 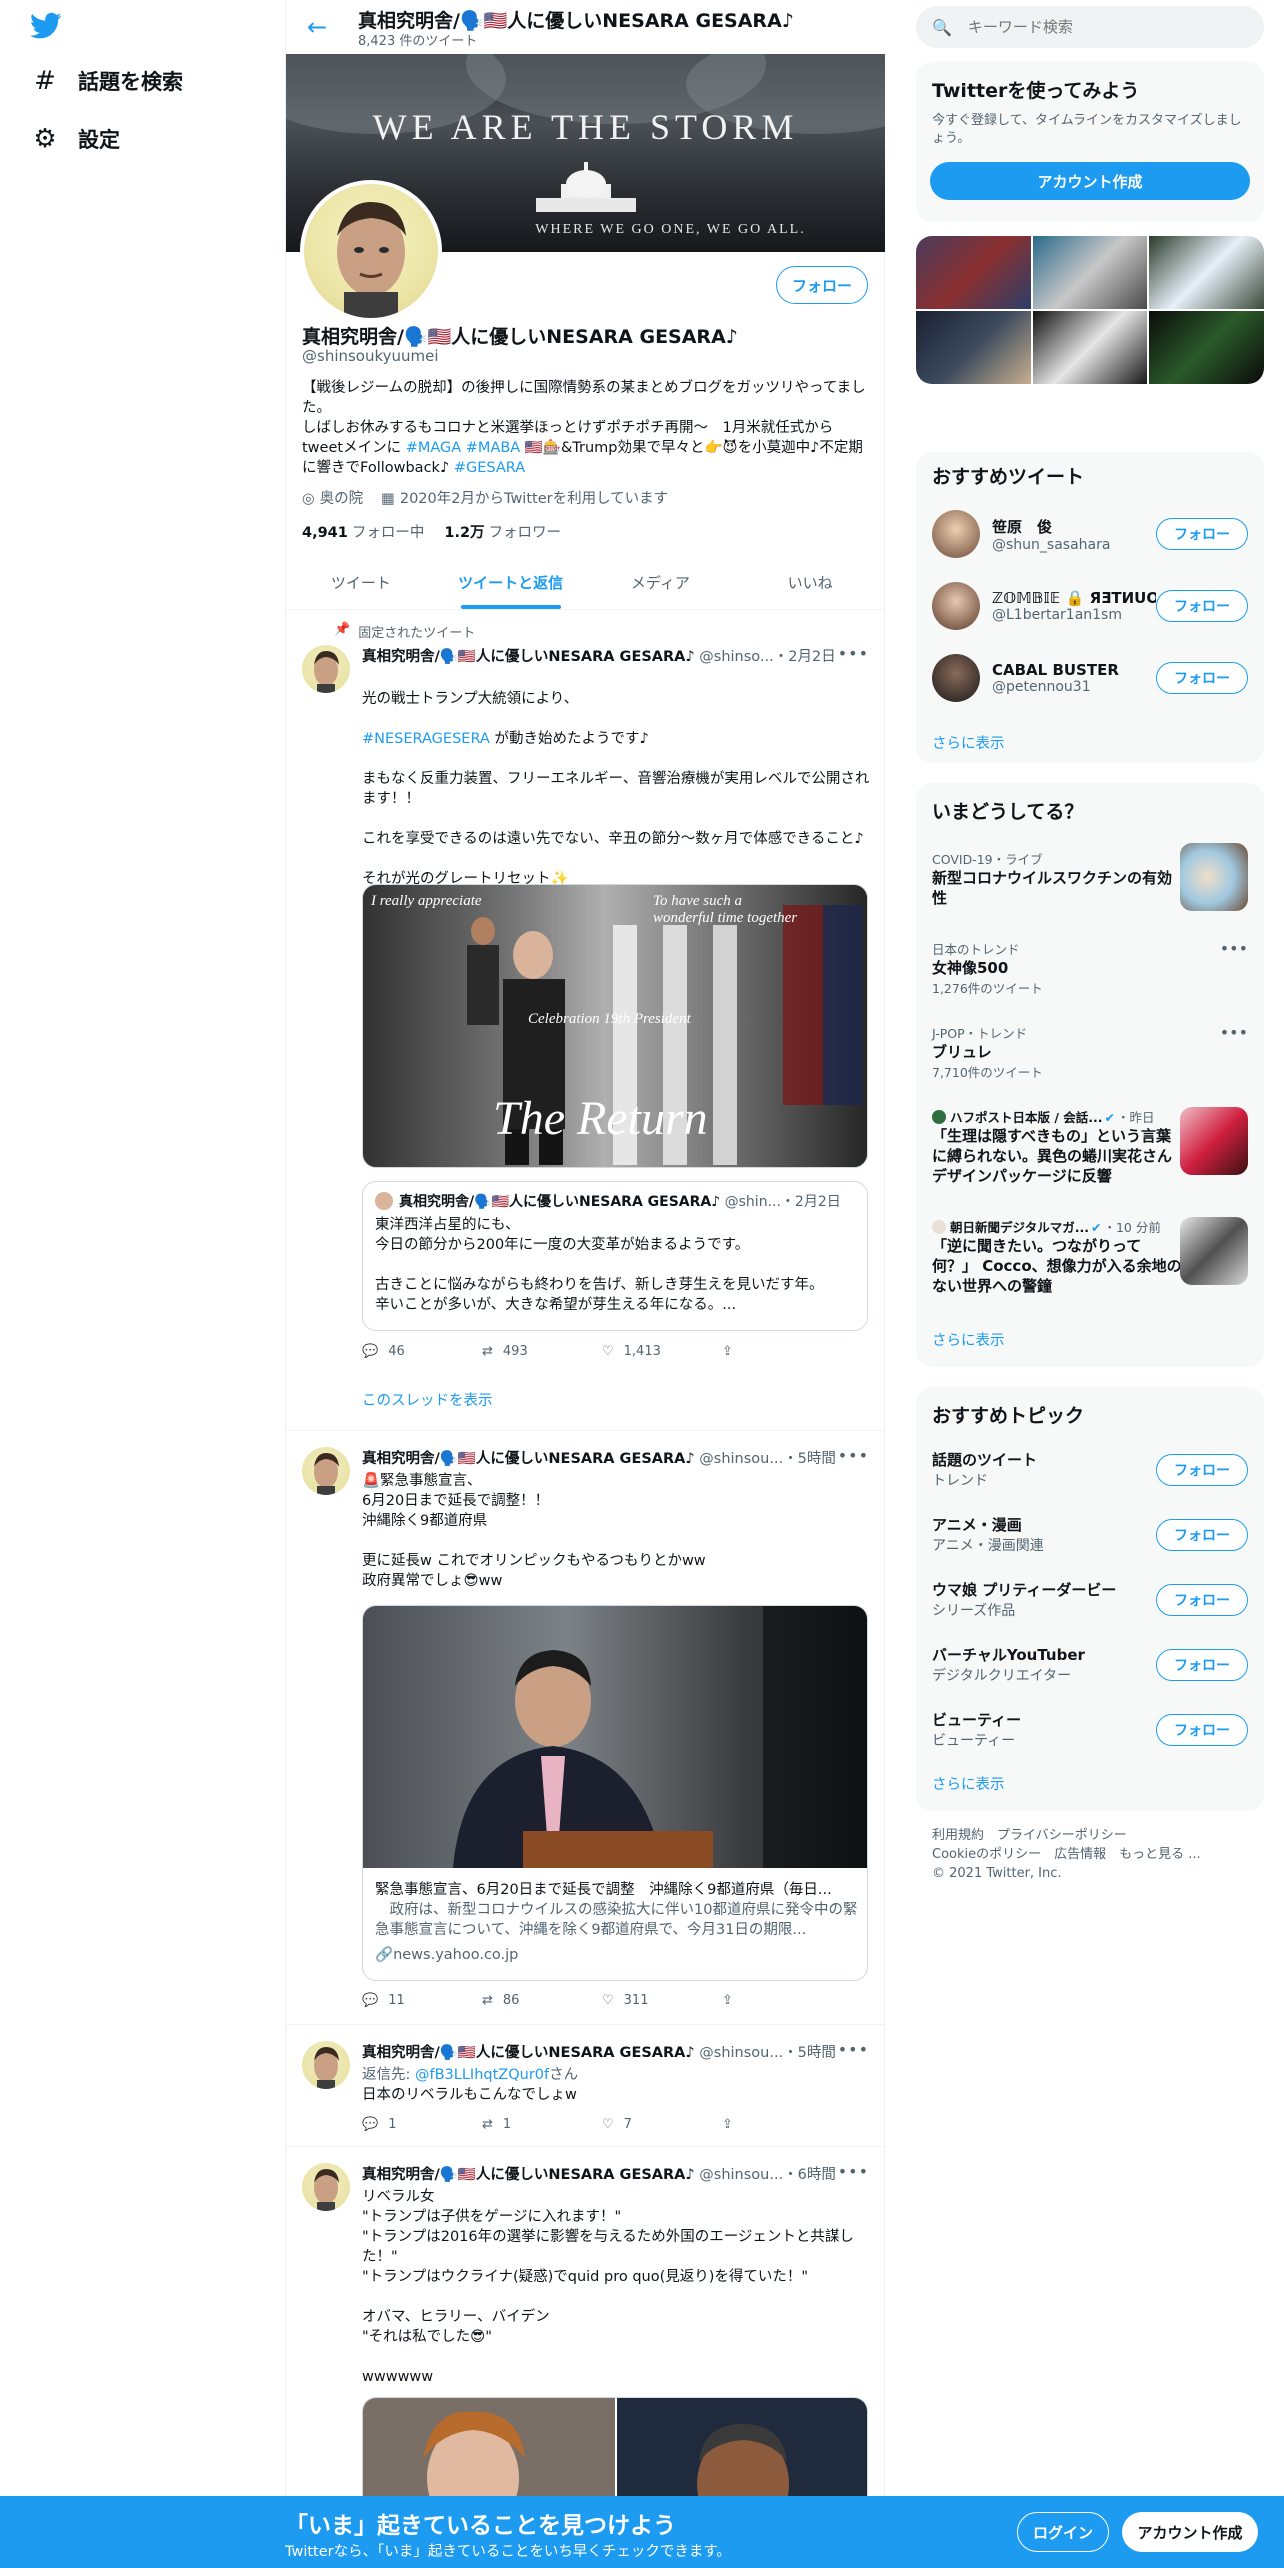 What do you see at coordinates (512, 2124) in the screenshot?
I see `retweet-button: ⇄ 1` at bounding box center [512, 2124].